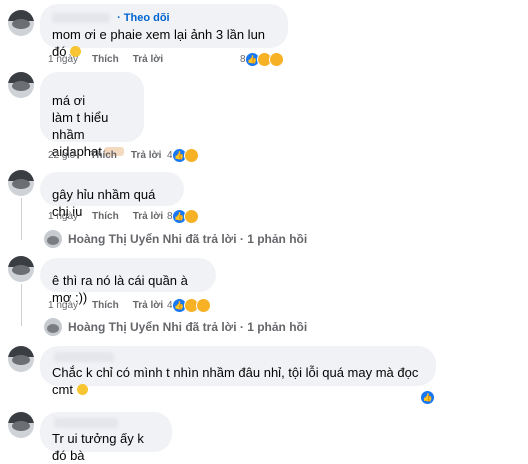 Image resolution: width=528 pixels, height=464 pixels. Describe the element at coordinates (143, 18) in the screenshot. I see `follow-link: · Theo dõi` at that location.